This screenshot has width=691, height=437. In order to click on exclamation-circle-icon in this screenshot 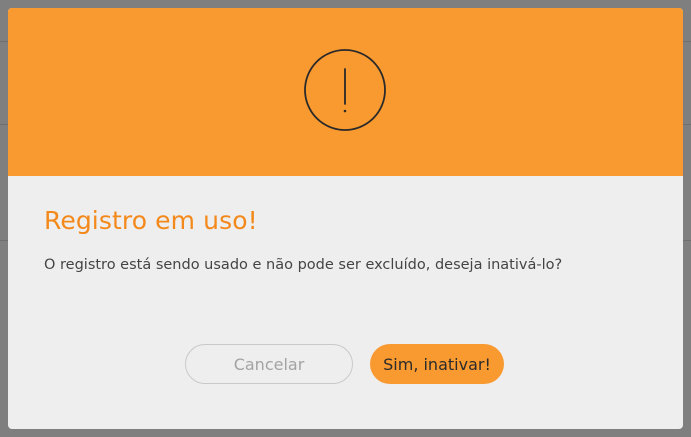, I will do `click(345, 90)`.